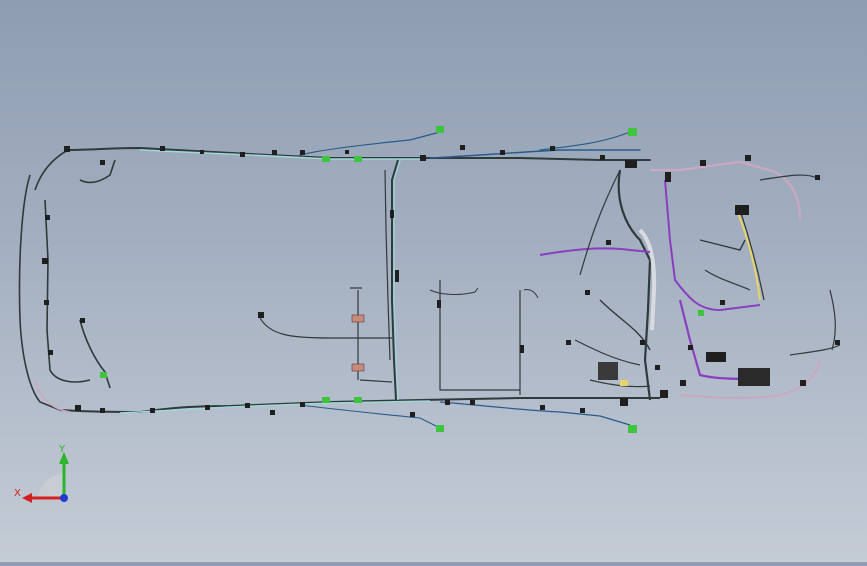  Describe the element at coordinates (359, 146) in the screenshot. I see `harness-top-rail` at that location.